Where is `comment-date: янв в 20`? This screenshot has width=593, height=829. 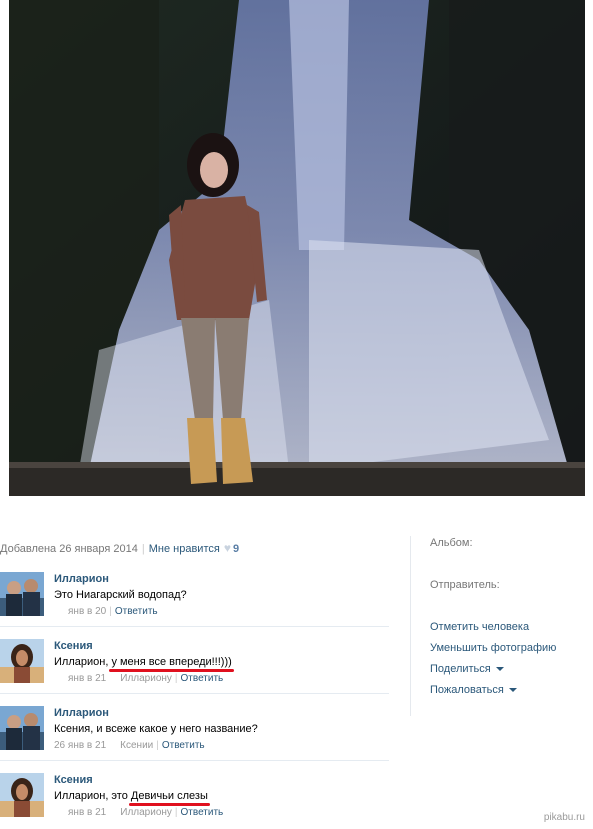
comment-date: янв в 20 is located at coordinates (87, 611).